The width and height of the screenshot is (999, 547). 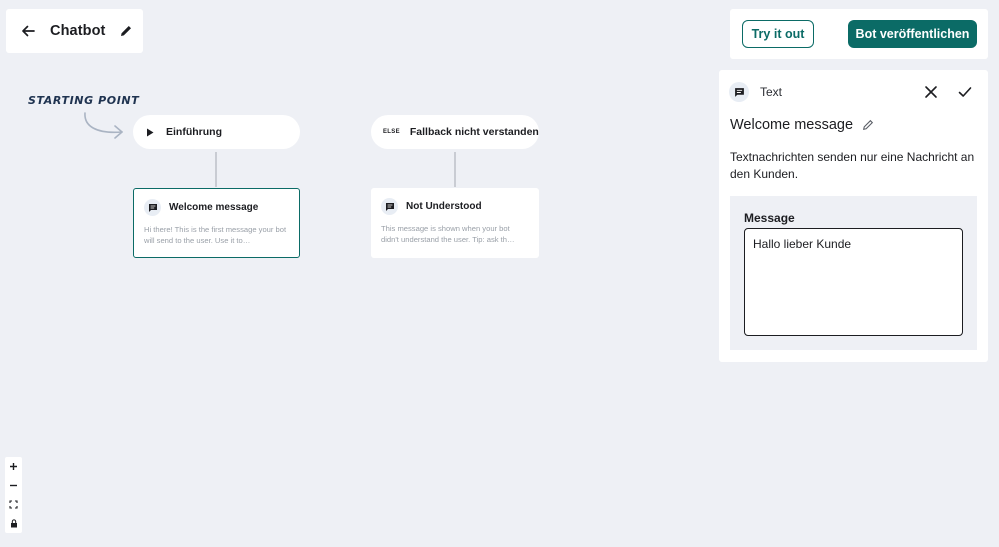 I want to click on starting-point-label: STARTING POINT, so click(x=84, y=100).